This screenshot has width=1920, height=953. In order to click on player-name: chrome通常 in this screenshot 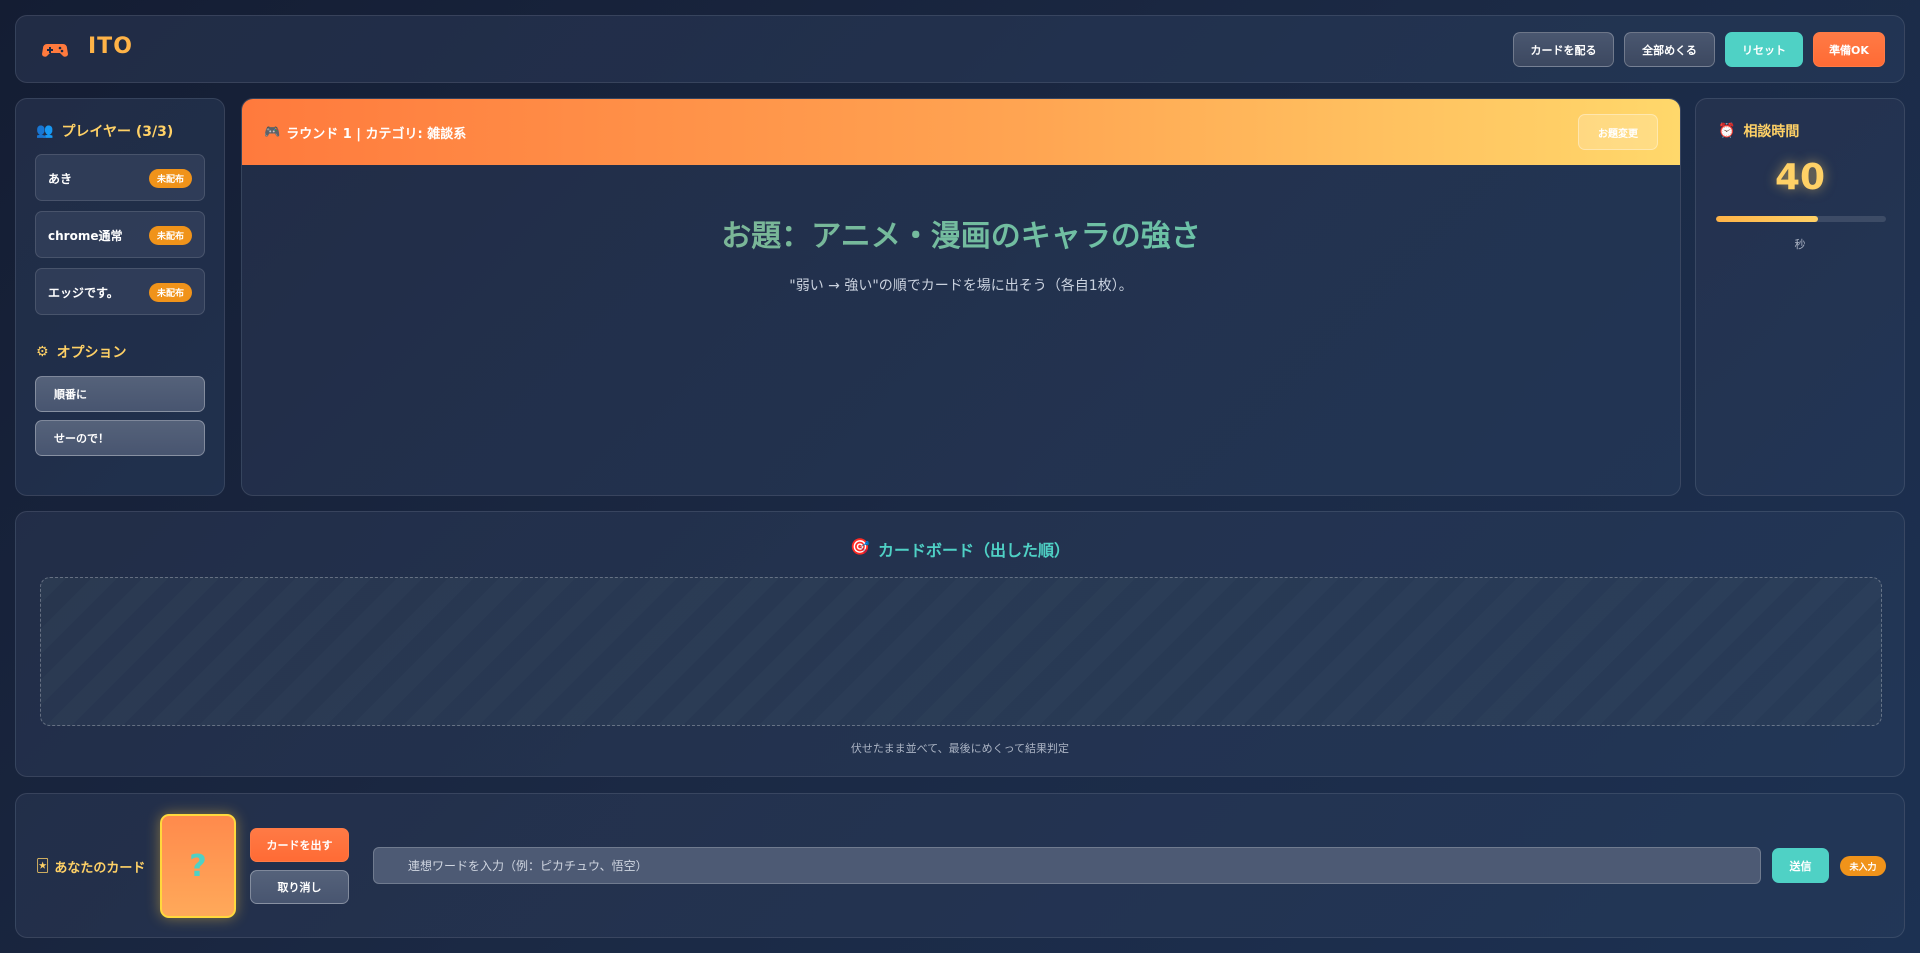, I will do `click(85, 236)`.